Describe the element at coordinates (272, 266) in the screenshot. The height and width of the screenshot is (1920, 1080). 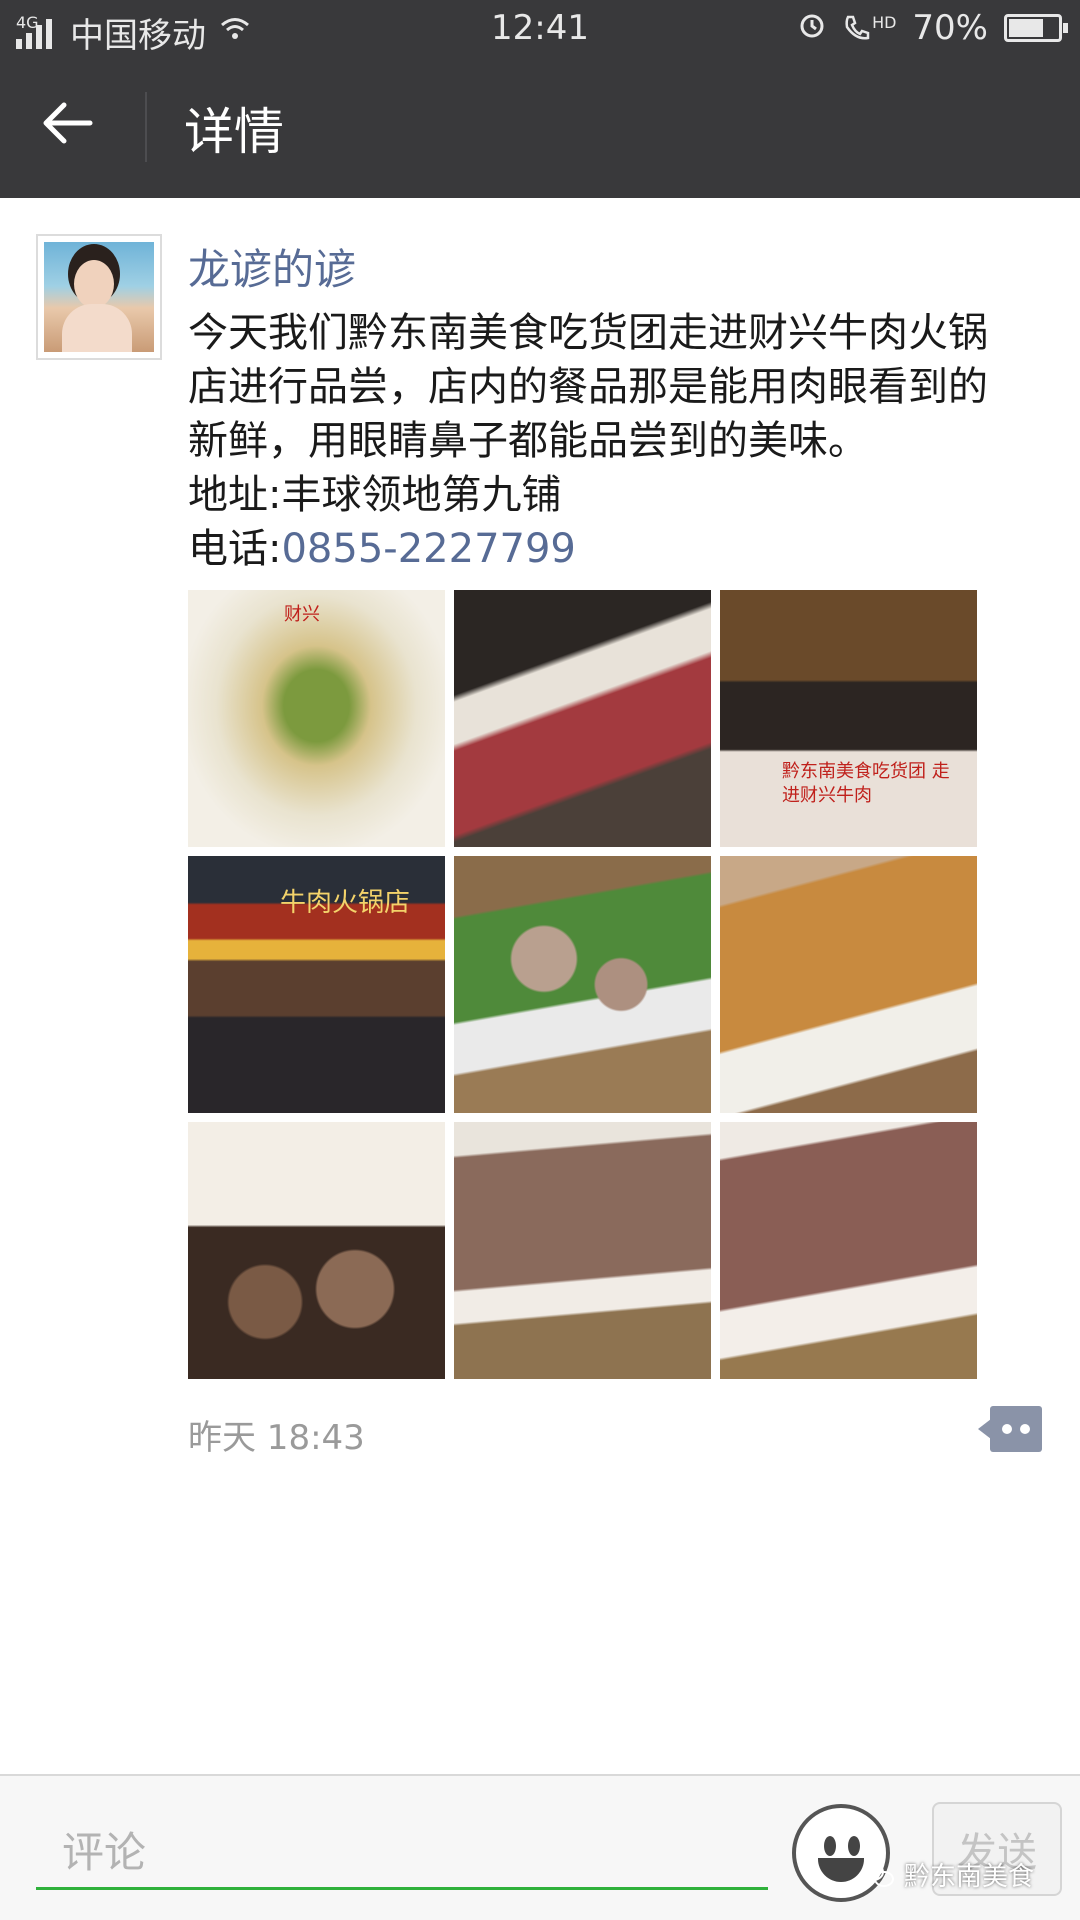
I see `author-name: 龙谚的谚` at that location.